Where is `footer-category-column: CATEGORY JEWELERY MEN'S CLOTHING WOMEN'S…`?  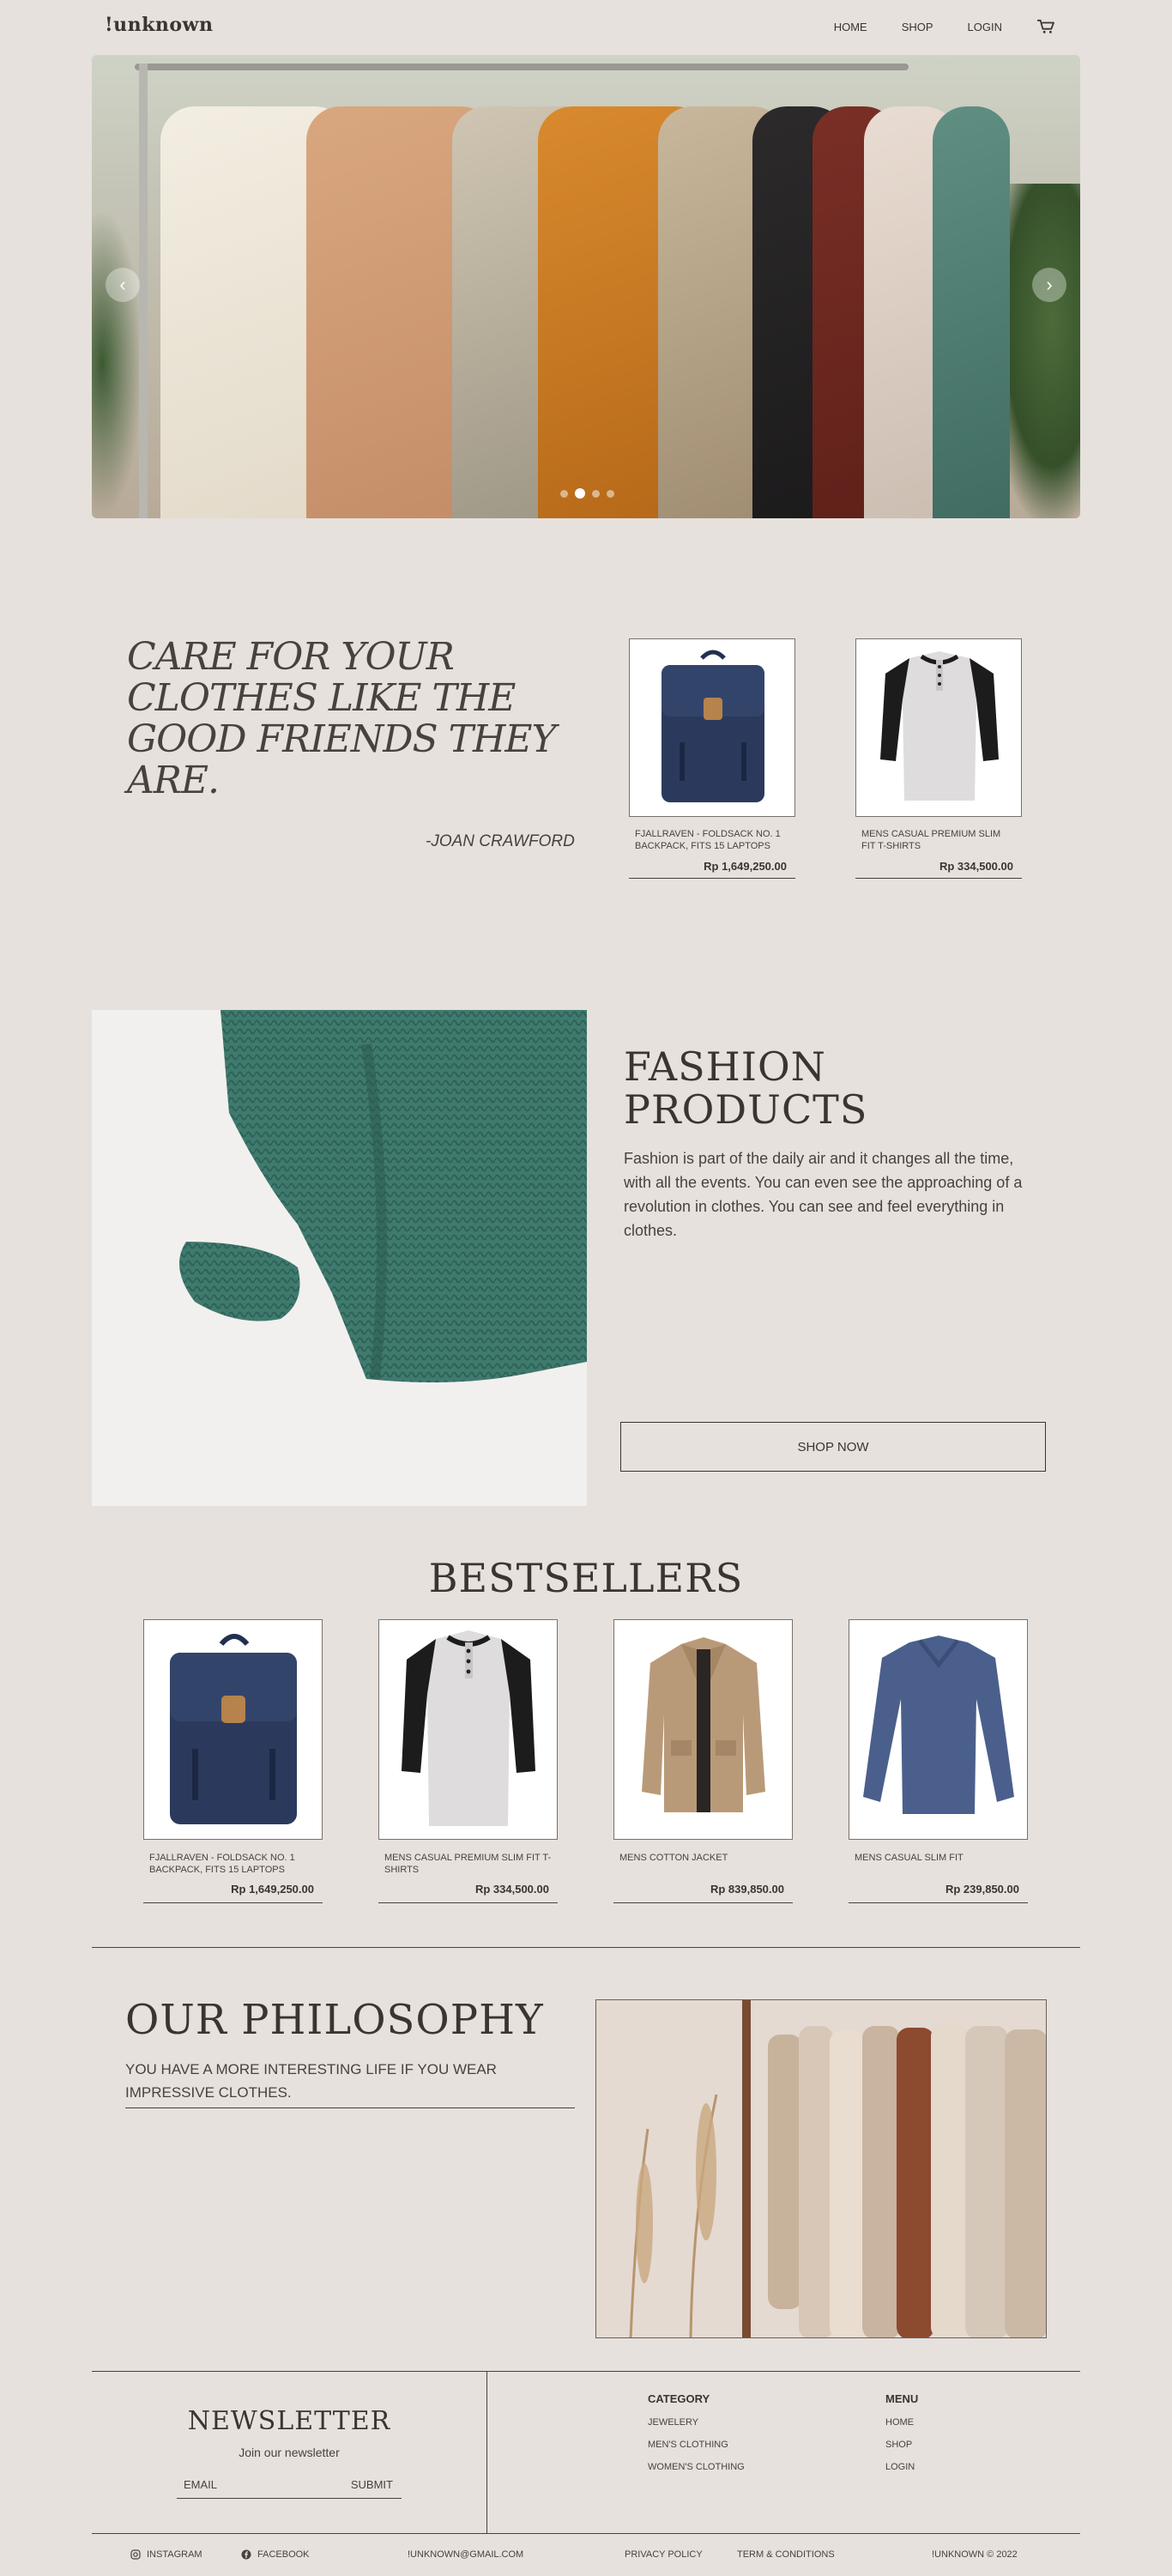 footer-category-column: CATEGORY JEWELERY MEN'S CLOTHING WOMEN'S… is located at coordinates (696, 2438).